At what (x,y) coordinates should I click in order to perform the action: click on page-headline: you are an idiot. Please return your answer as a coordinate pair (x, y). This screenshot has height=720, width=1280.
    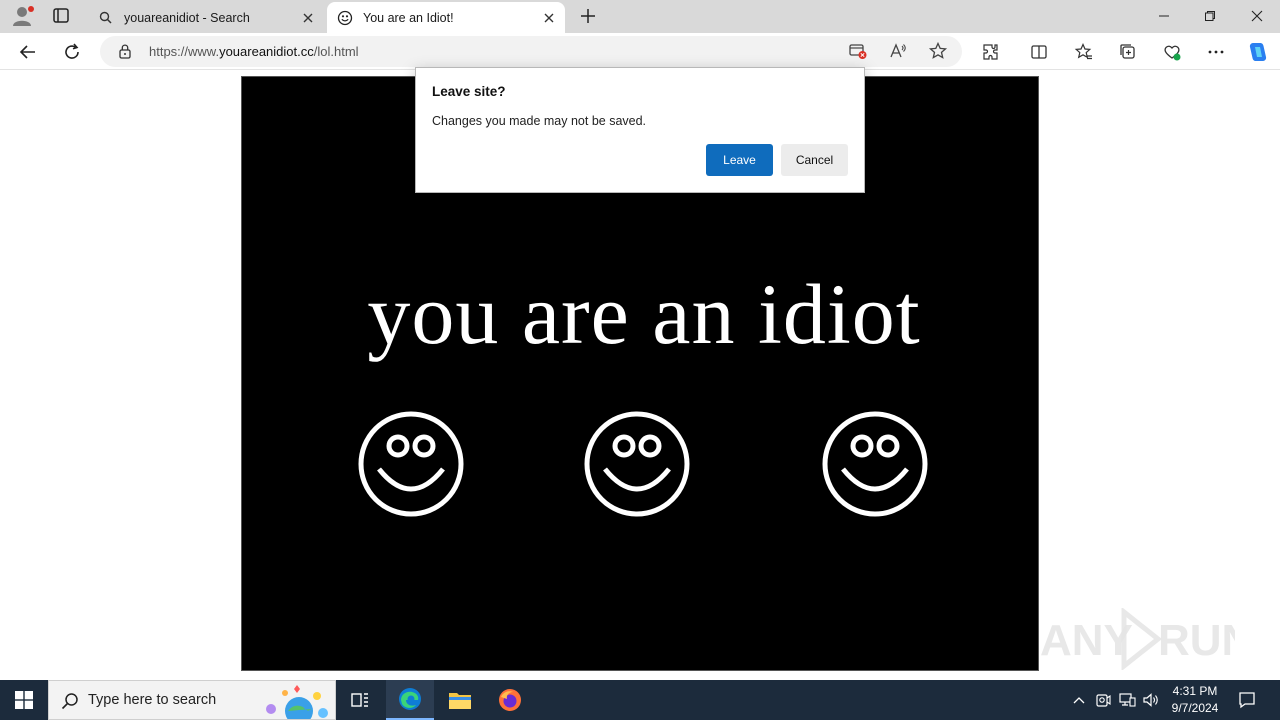
    Looking at the image, I should click on (644, 314).